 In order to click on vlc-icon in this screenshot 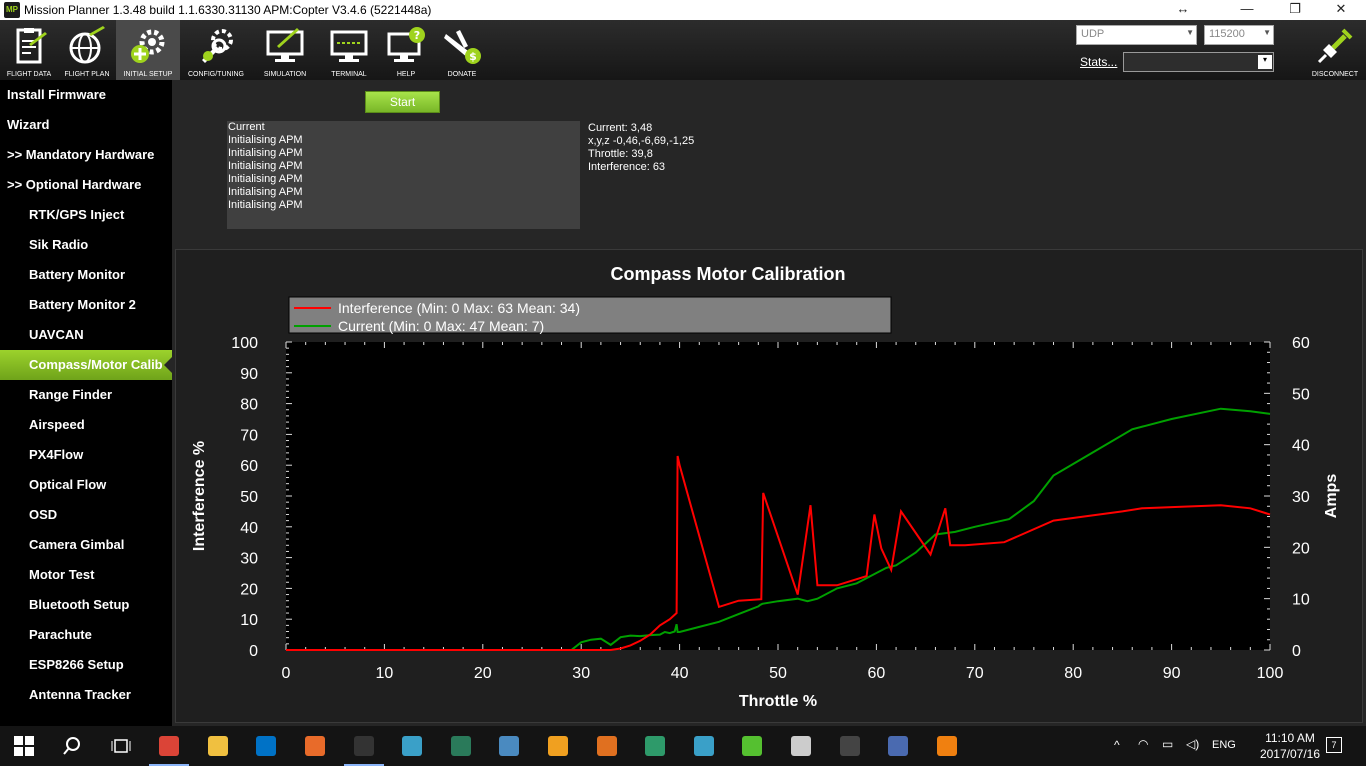, I will do `click(946, 746)`.